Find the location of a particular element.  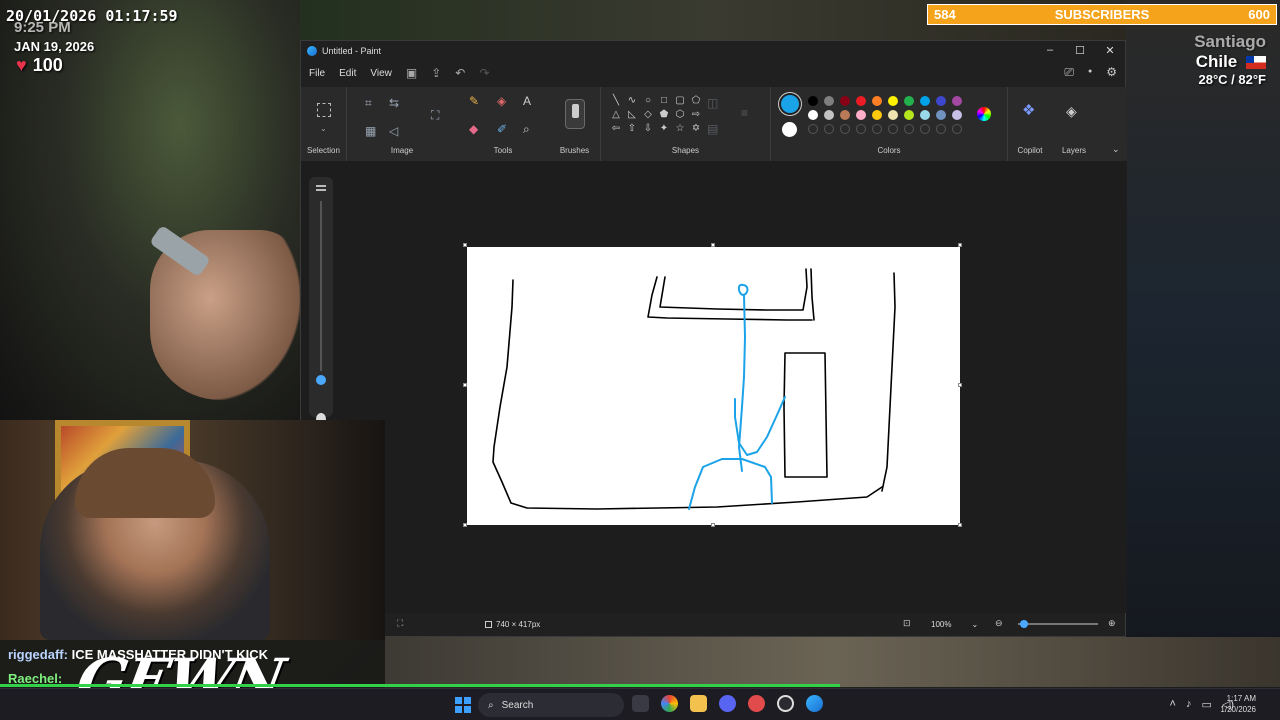

account-icon: ● is located at coordinates (1090, 72).